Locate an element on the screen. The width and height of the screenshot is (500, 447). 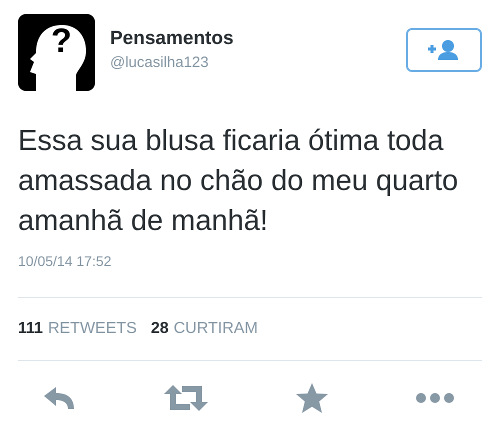
author-handle: @lucasilha123 is located at coordinates (160, 62).